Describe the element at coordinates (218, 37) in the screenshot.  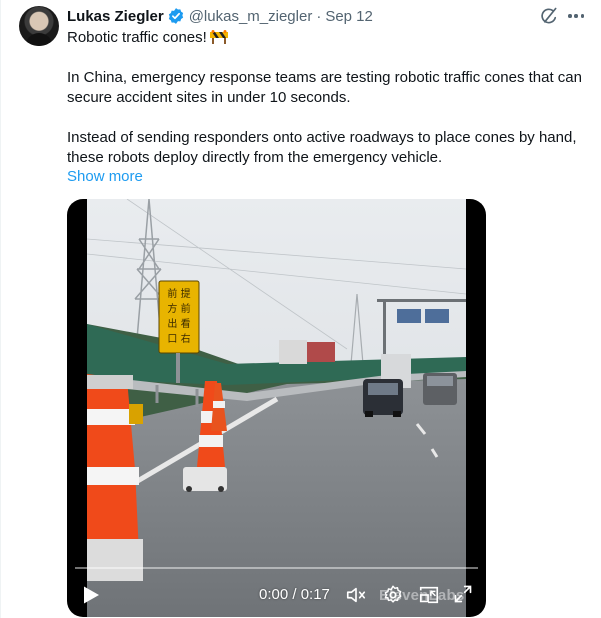
I see `construction-barrier-emoji-icon` at that location.